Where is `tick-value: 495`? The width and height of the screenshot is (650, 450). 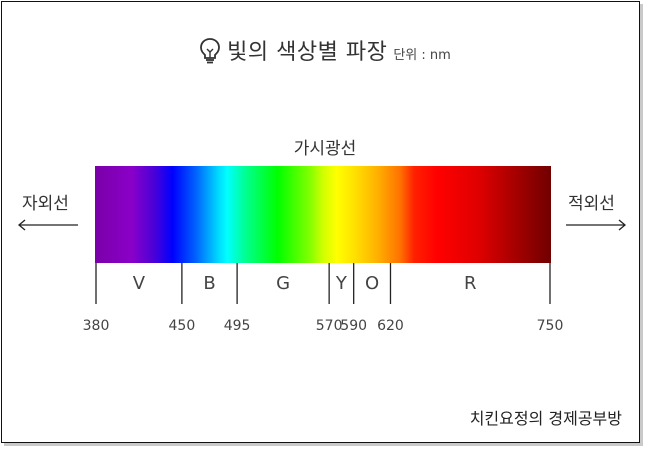 tick-value: 495 is located at coordinates (237, 326).